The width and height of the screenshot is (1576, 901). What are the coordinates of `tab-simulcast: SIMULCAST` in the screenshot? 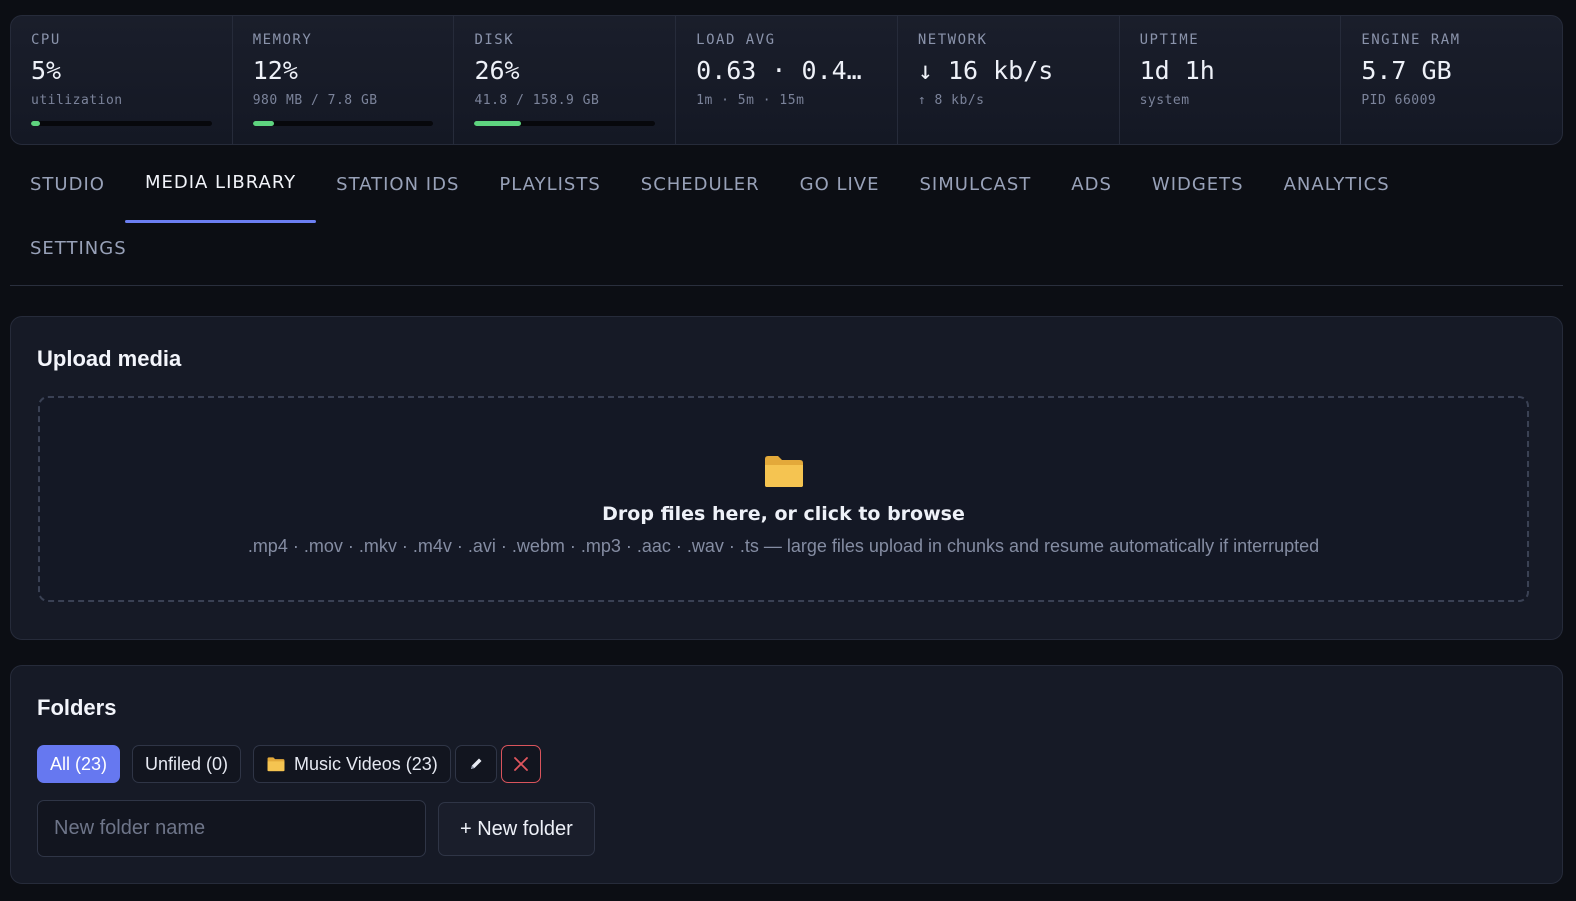 It's located at (976, 192).